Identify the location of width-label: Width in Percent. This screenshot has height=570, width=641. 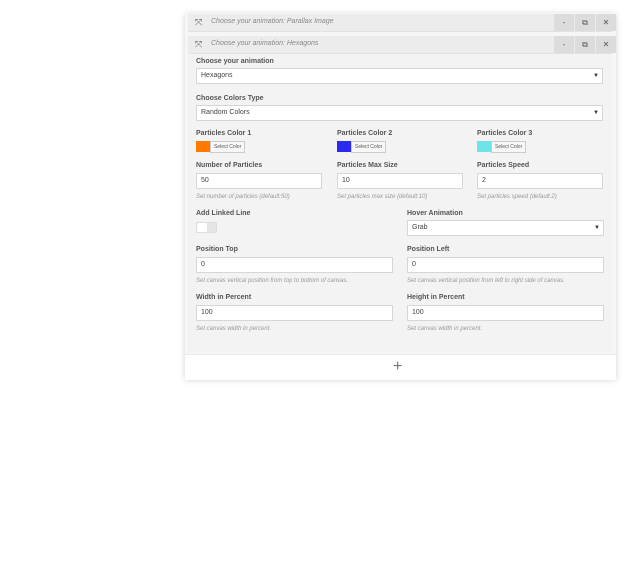
(224, 297).